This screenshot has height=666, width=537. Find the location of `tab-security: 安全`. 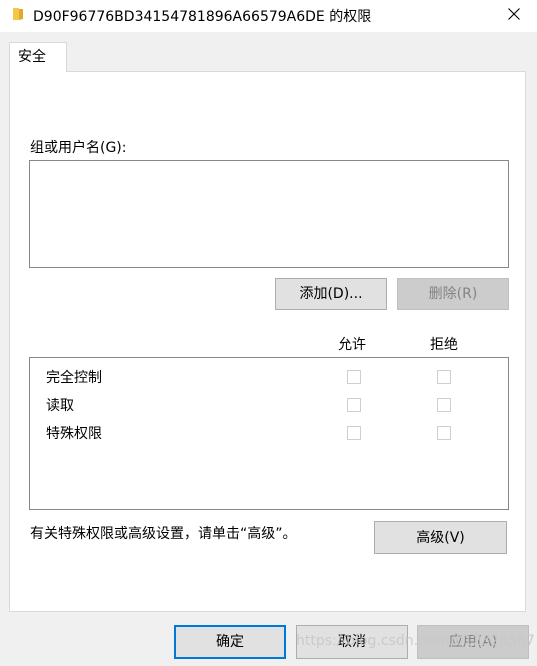

tab-security: 安全 is located at coordinates (38, 57).